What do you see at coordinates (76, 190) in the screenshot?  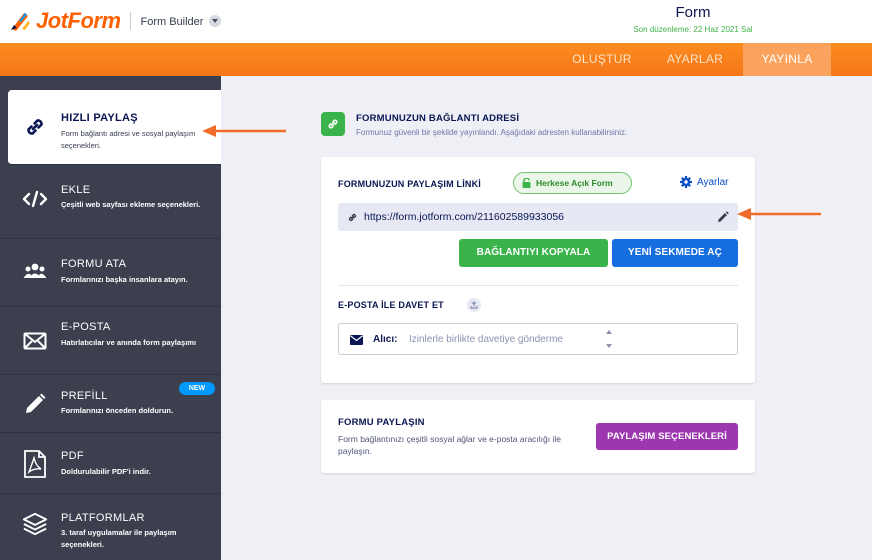 I see `sidebar-item-title: EKLE` at bounding box center [76, 190].